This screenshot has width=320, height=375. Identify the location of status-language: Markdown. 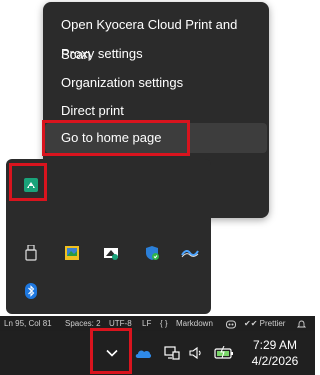
(194, 323).